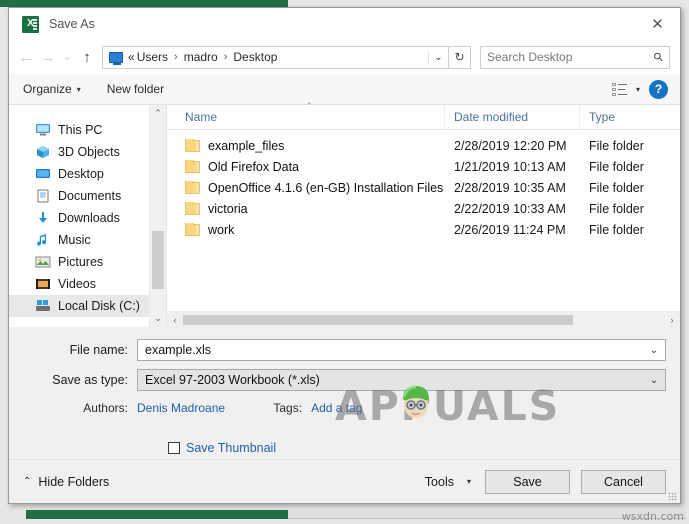 Image resolution: width=689 pixels, height=524 pixels. I want to click on address-input: « Users › madro › Desktop ⌄, so click(275, 57).